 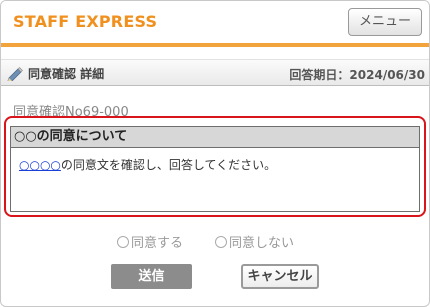 I want to click on page-title: 同意確認 詳細, so click(x=66, y=74).